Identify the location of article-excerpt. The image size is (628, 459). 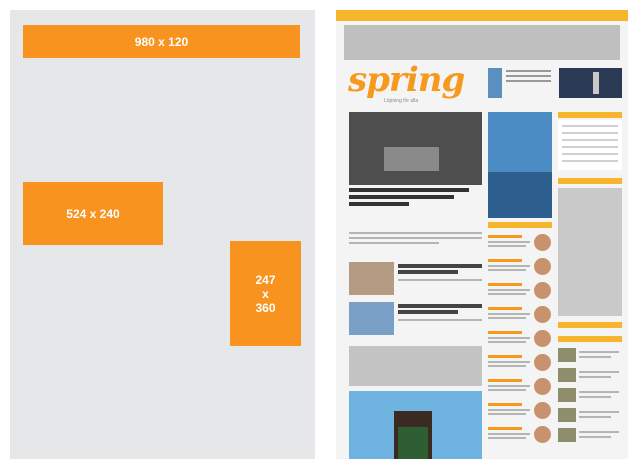
(415, 239).